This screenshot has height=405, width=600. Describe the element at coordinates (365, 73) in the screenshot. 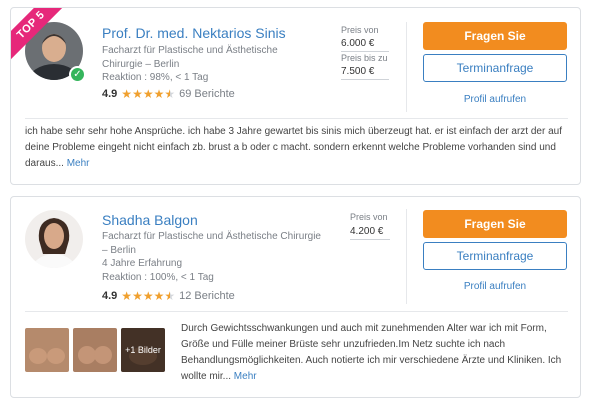

I see `price-to-value: 7.500 €` at that location.